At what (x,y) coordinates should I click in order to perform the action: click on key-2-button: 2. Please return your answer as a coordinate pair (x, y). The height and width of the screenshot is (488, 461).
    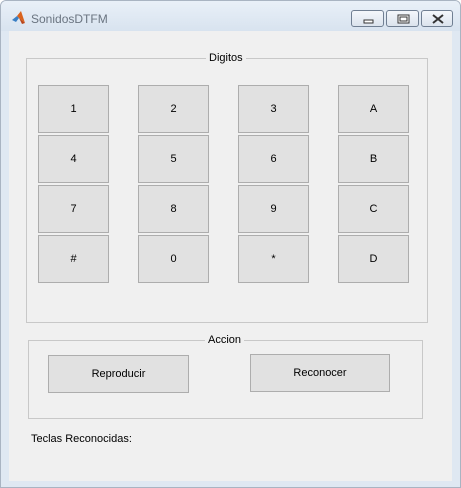
    Looking at the image, I should click on (173, 109).